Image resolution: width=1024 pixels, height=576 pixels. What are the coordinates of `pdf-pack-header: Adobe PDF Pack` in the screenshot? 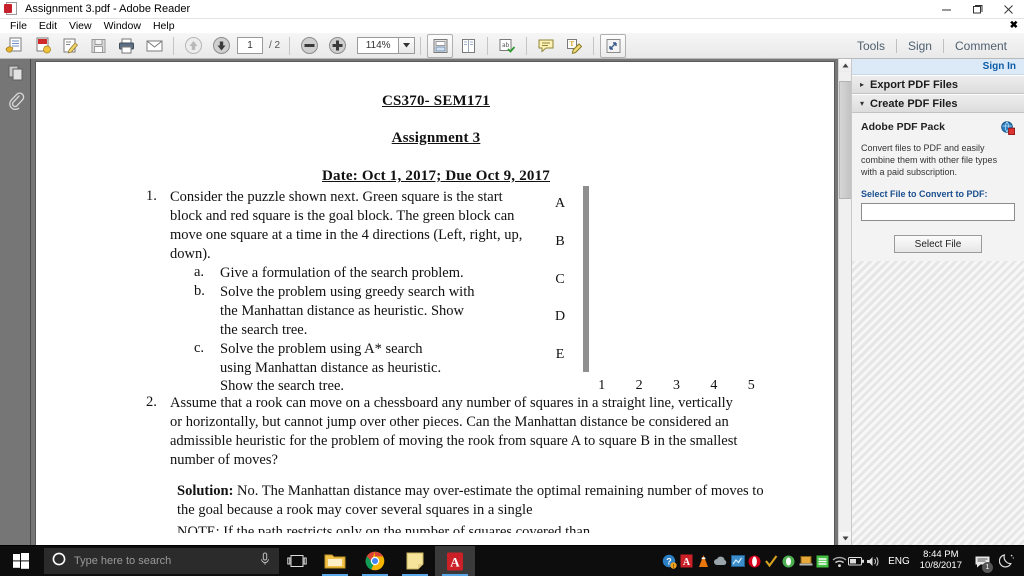 It's located at (938, 130).